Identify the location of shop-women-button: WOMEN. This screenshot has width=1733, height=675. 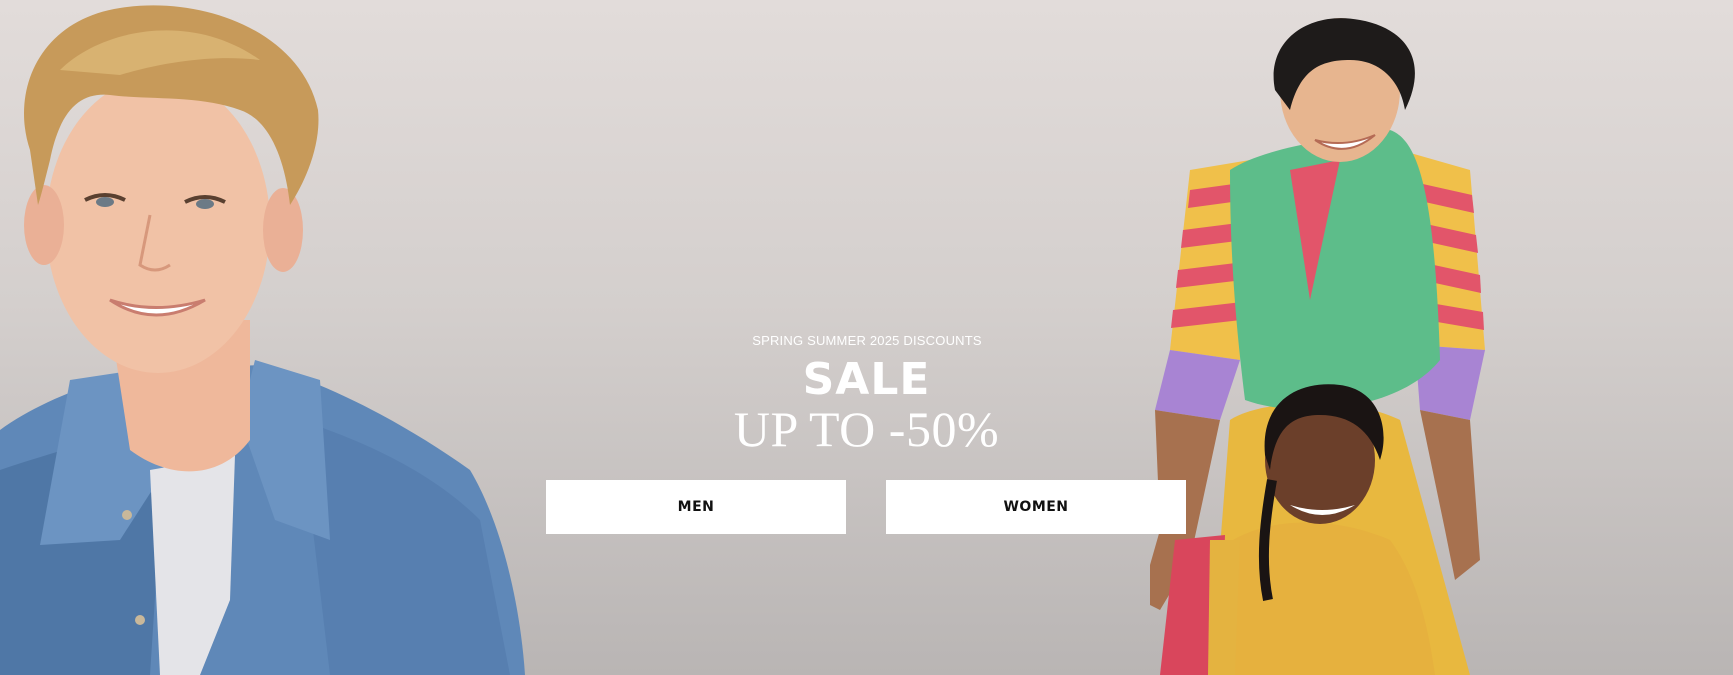
(1036, 507).